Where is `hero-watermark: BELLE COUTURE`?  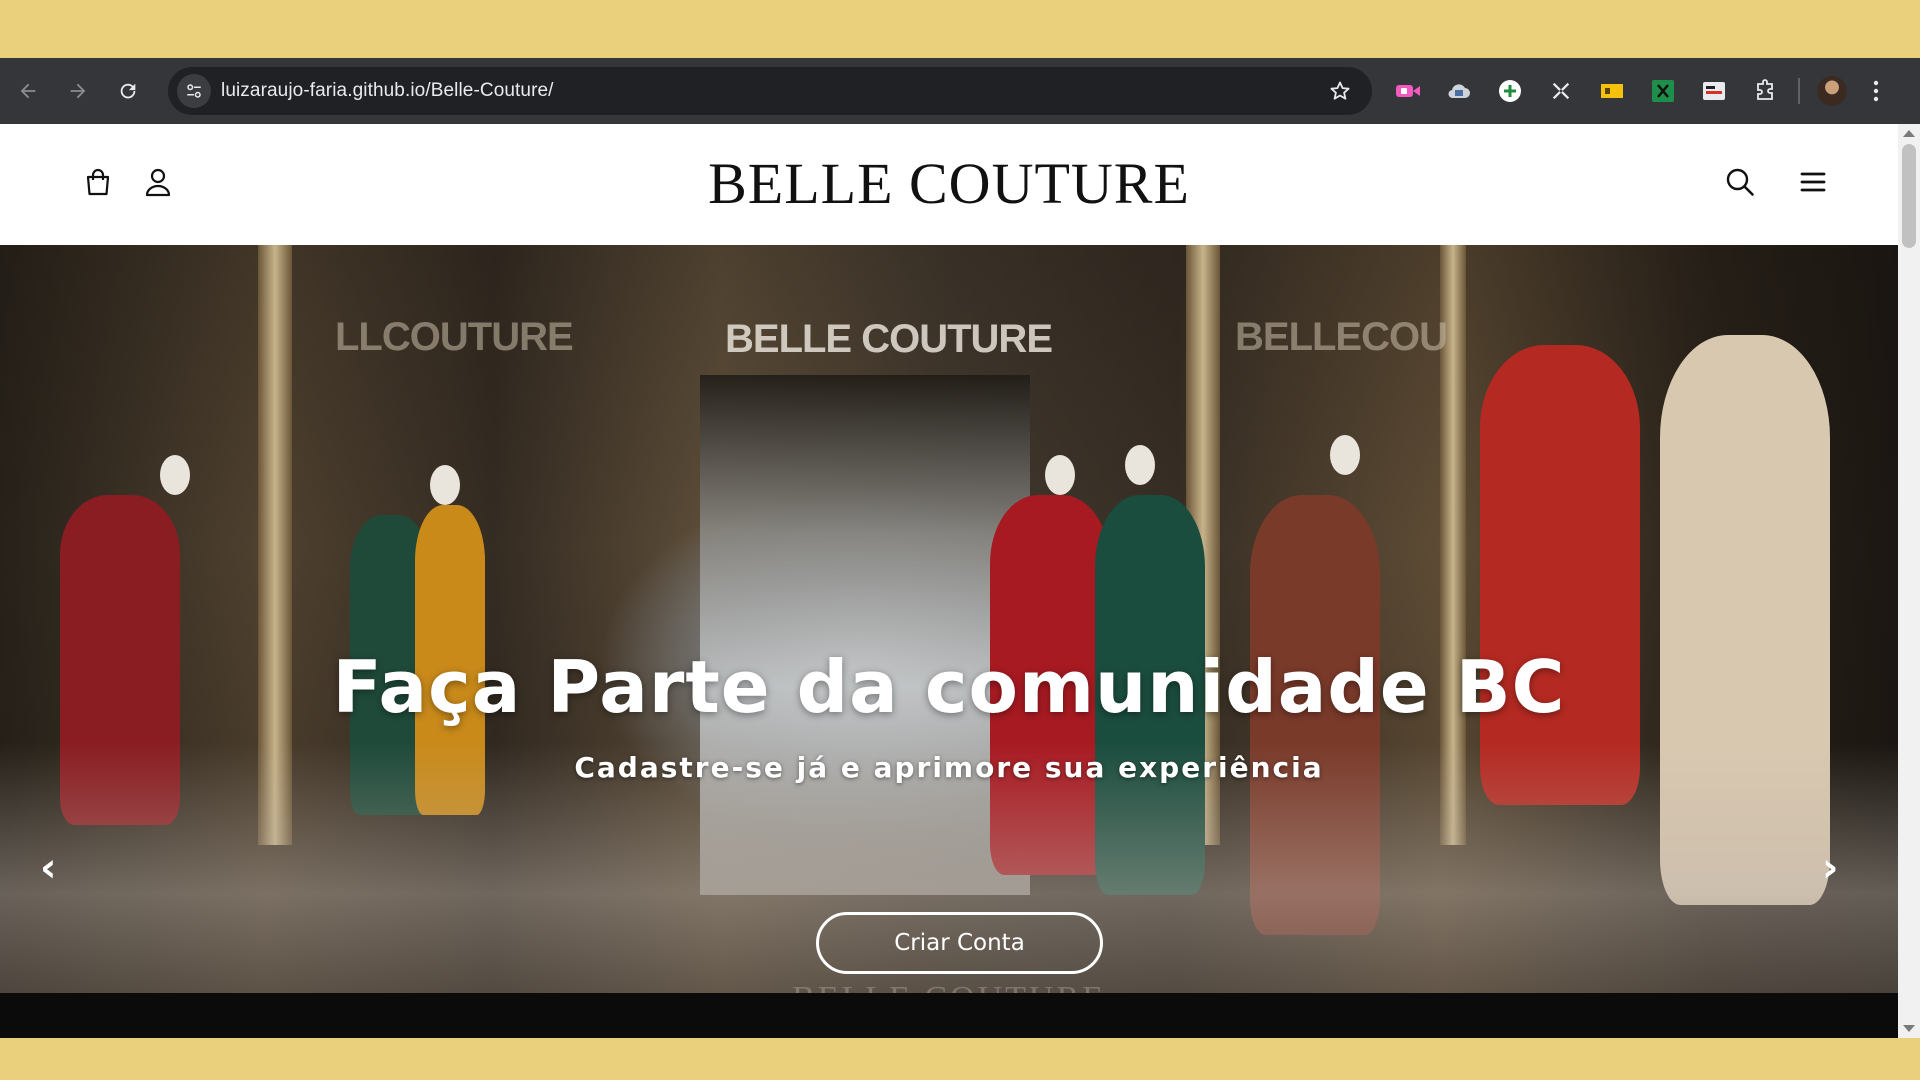
hero-watermark: BELLE COUTURE is located at coordinates (949, 986).